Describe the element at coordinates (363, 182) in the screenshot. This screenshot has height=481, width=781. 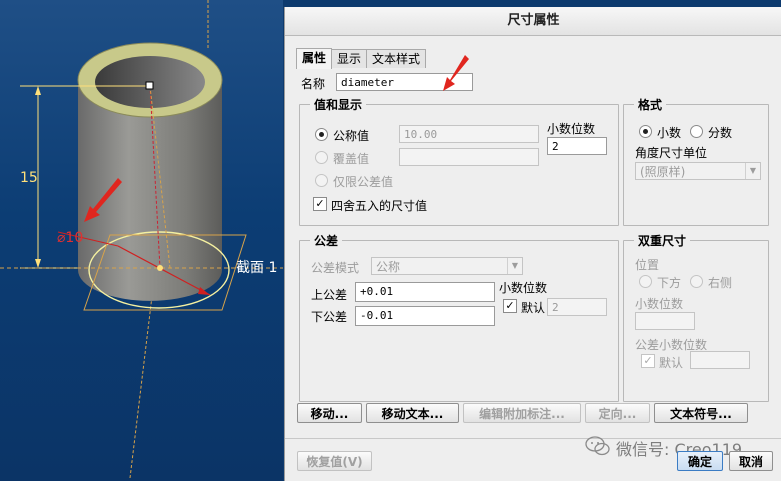
I see `tolerance-only-label: 仅限公差值` at that location.